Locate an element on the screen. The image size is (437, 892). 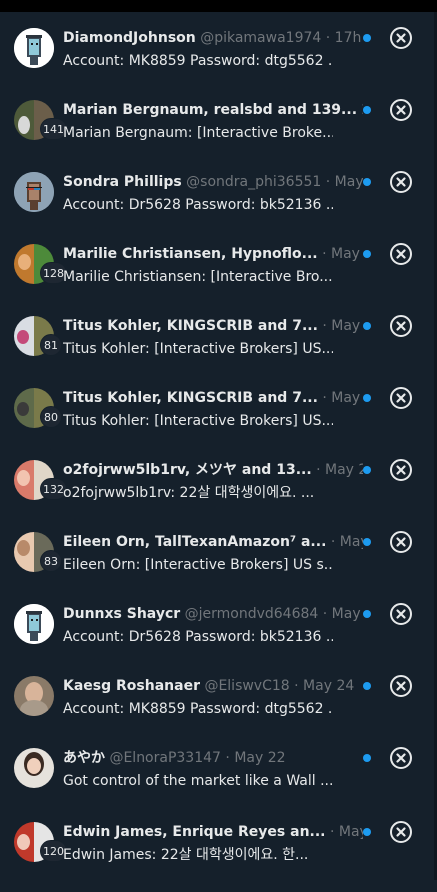
conversation-time: May 26 is located at coordinates (347, 614).